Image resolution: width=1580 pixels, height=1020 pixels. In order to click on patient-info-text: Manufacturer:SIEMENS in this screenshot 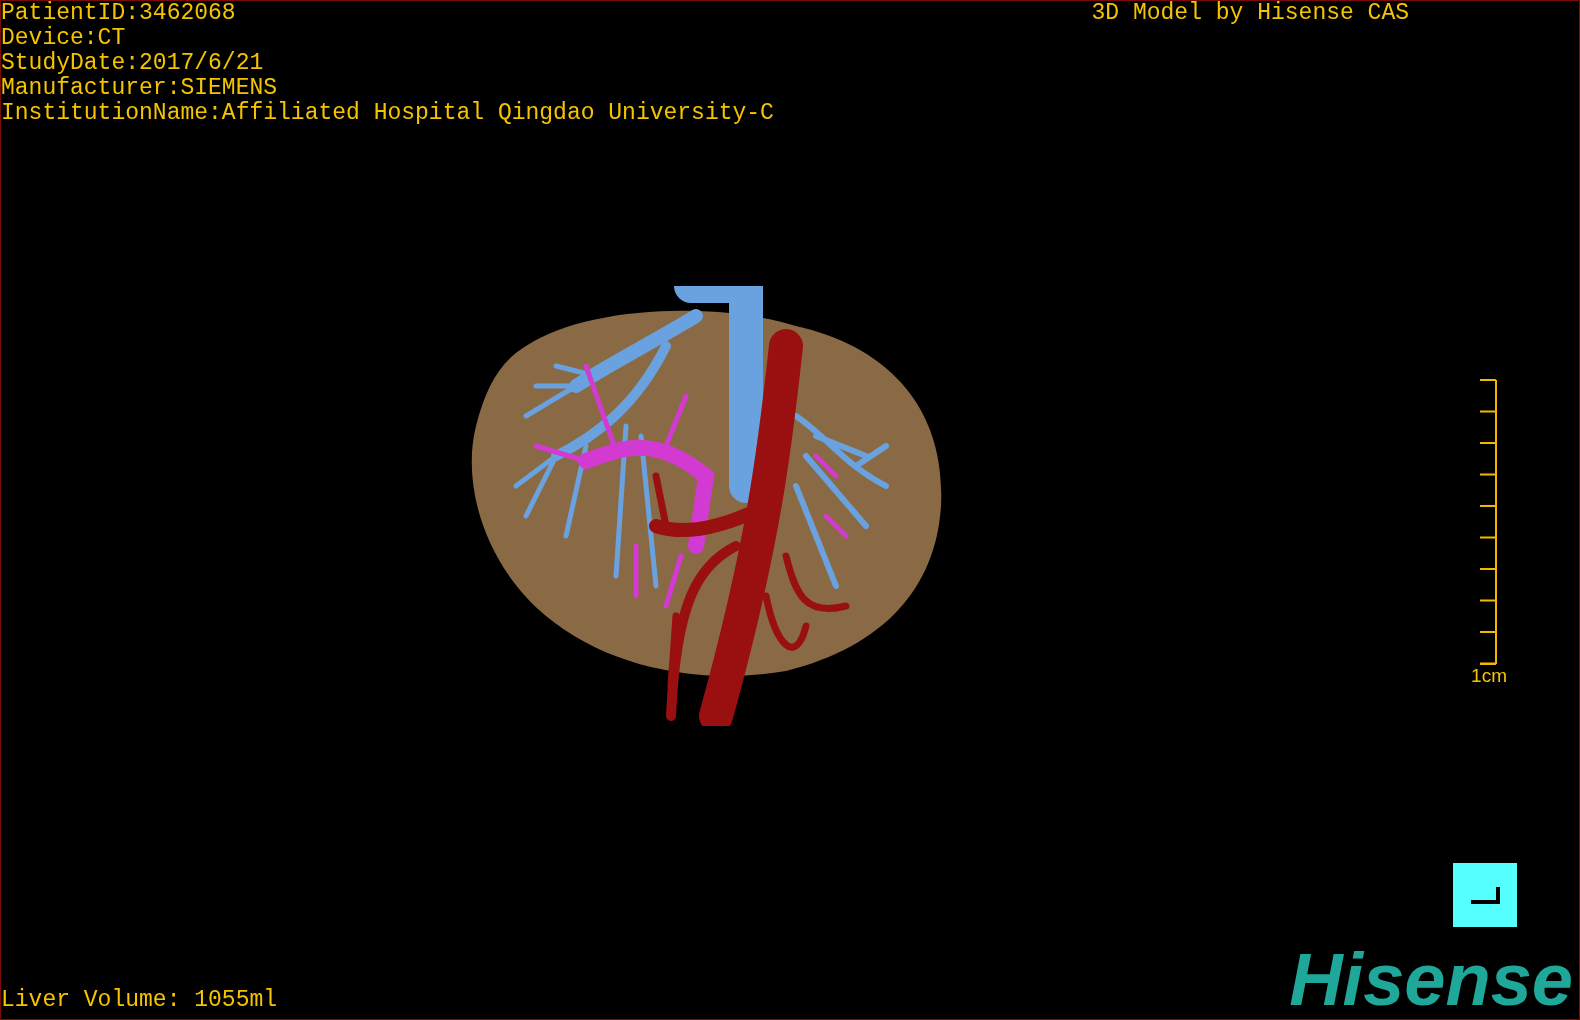, I will do `click(140, 88)`.